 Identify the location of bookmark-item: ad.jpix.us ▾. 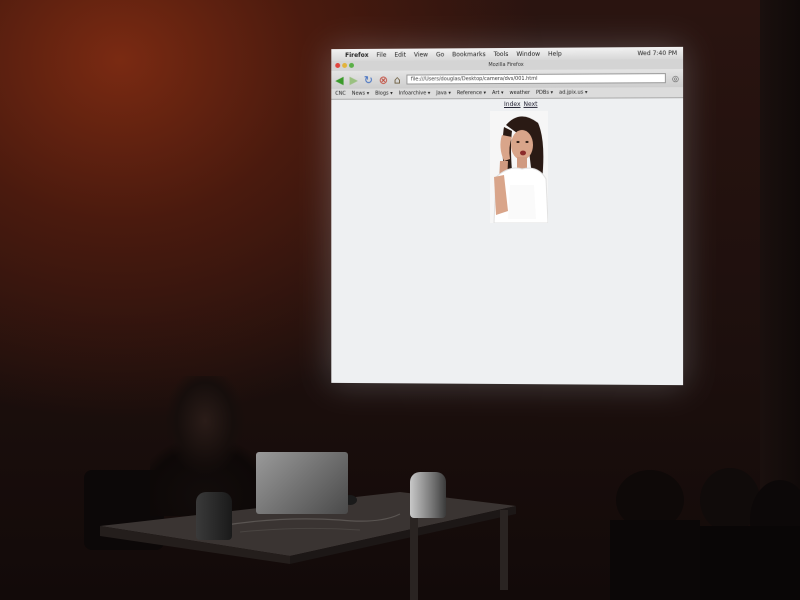
(573, 93).